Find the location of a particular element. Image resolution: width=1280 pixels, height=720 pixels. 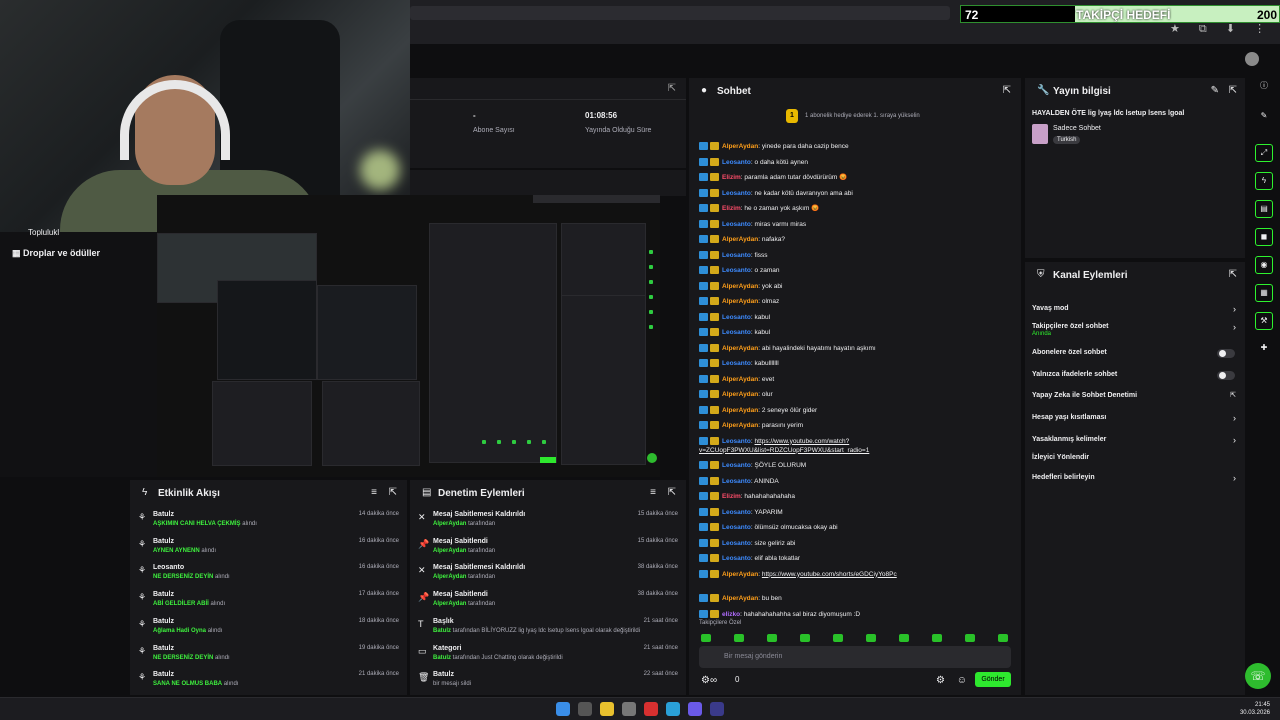

chat-message: Elizim: he o zaman yok aşkım 😡 is located at coordinates (759, 208).